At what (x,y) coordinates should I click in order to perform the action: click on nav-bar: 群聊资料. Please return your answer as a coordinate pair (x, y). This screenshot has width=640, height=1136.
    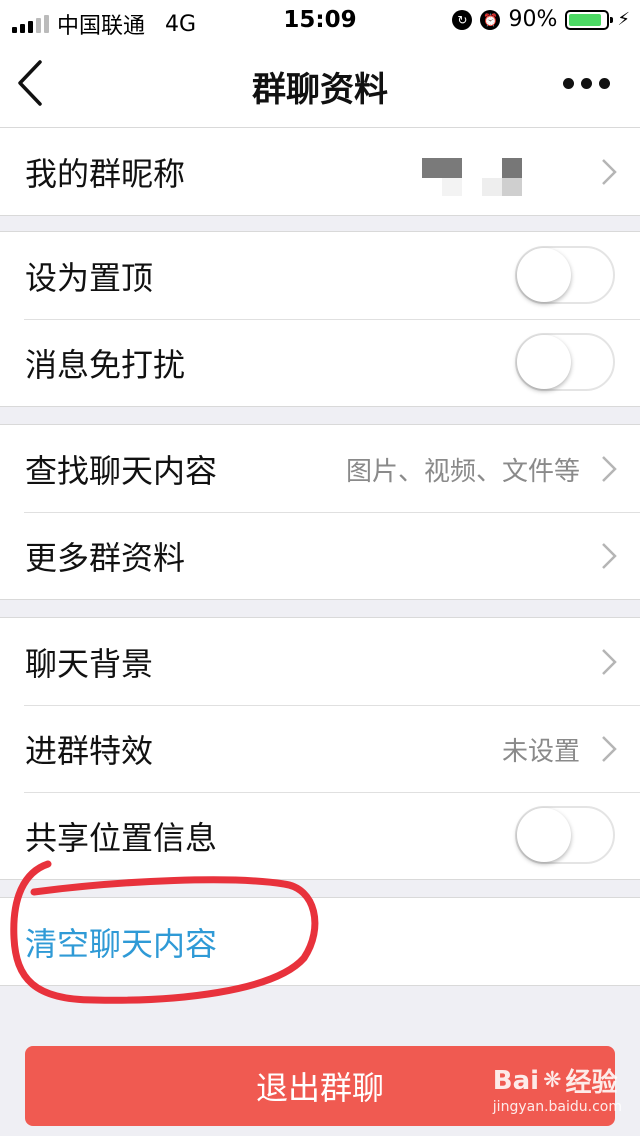
    Looking at the image, I should click on (320, 84).